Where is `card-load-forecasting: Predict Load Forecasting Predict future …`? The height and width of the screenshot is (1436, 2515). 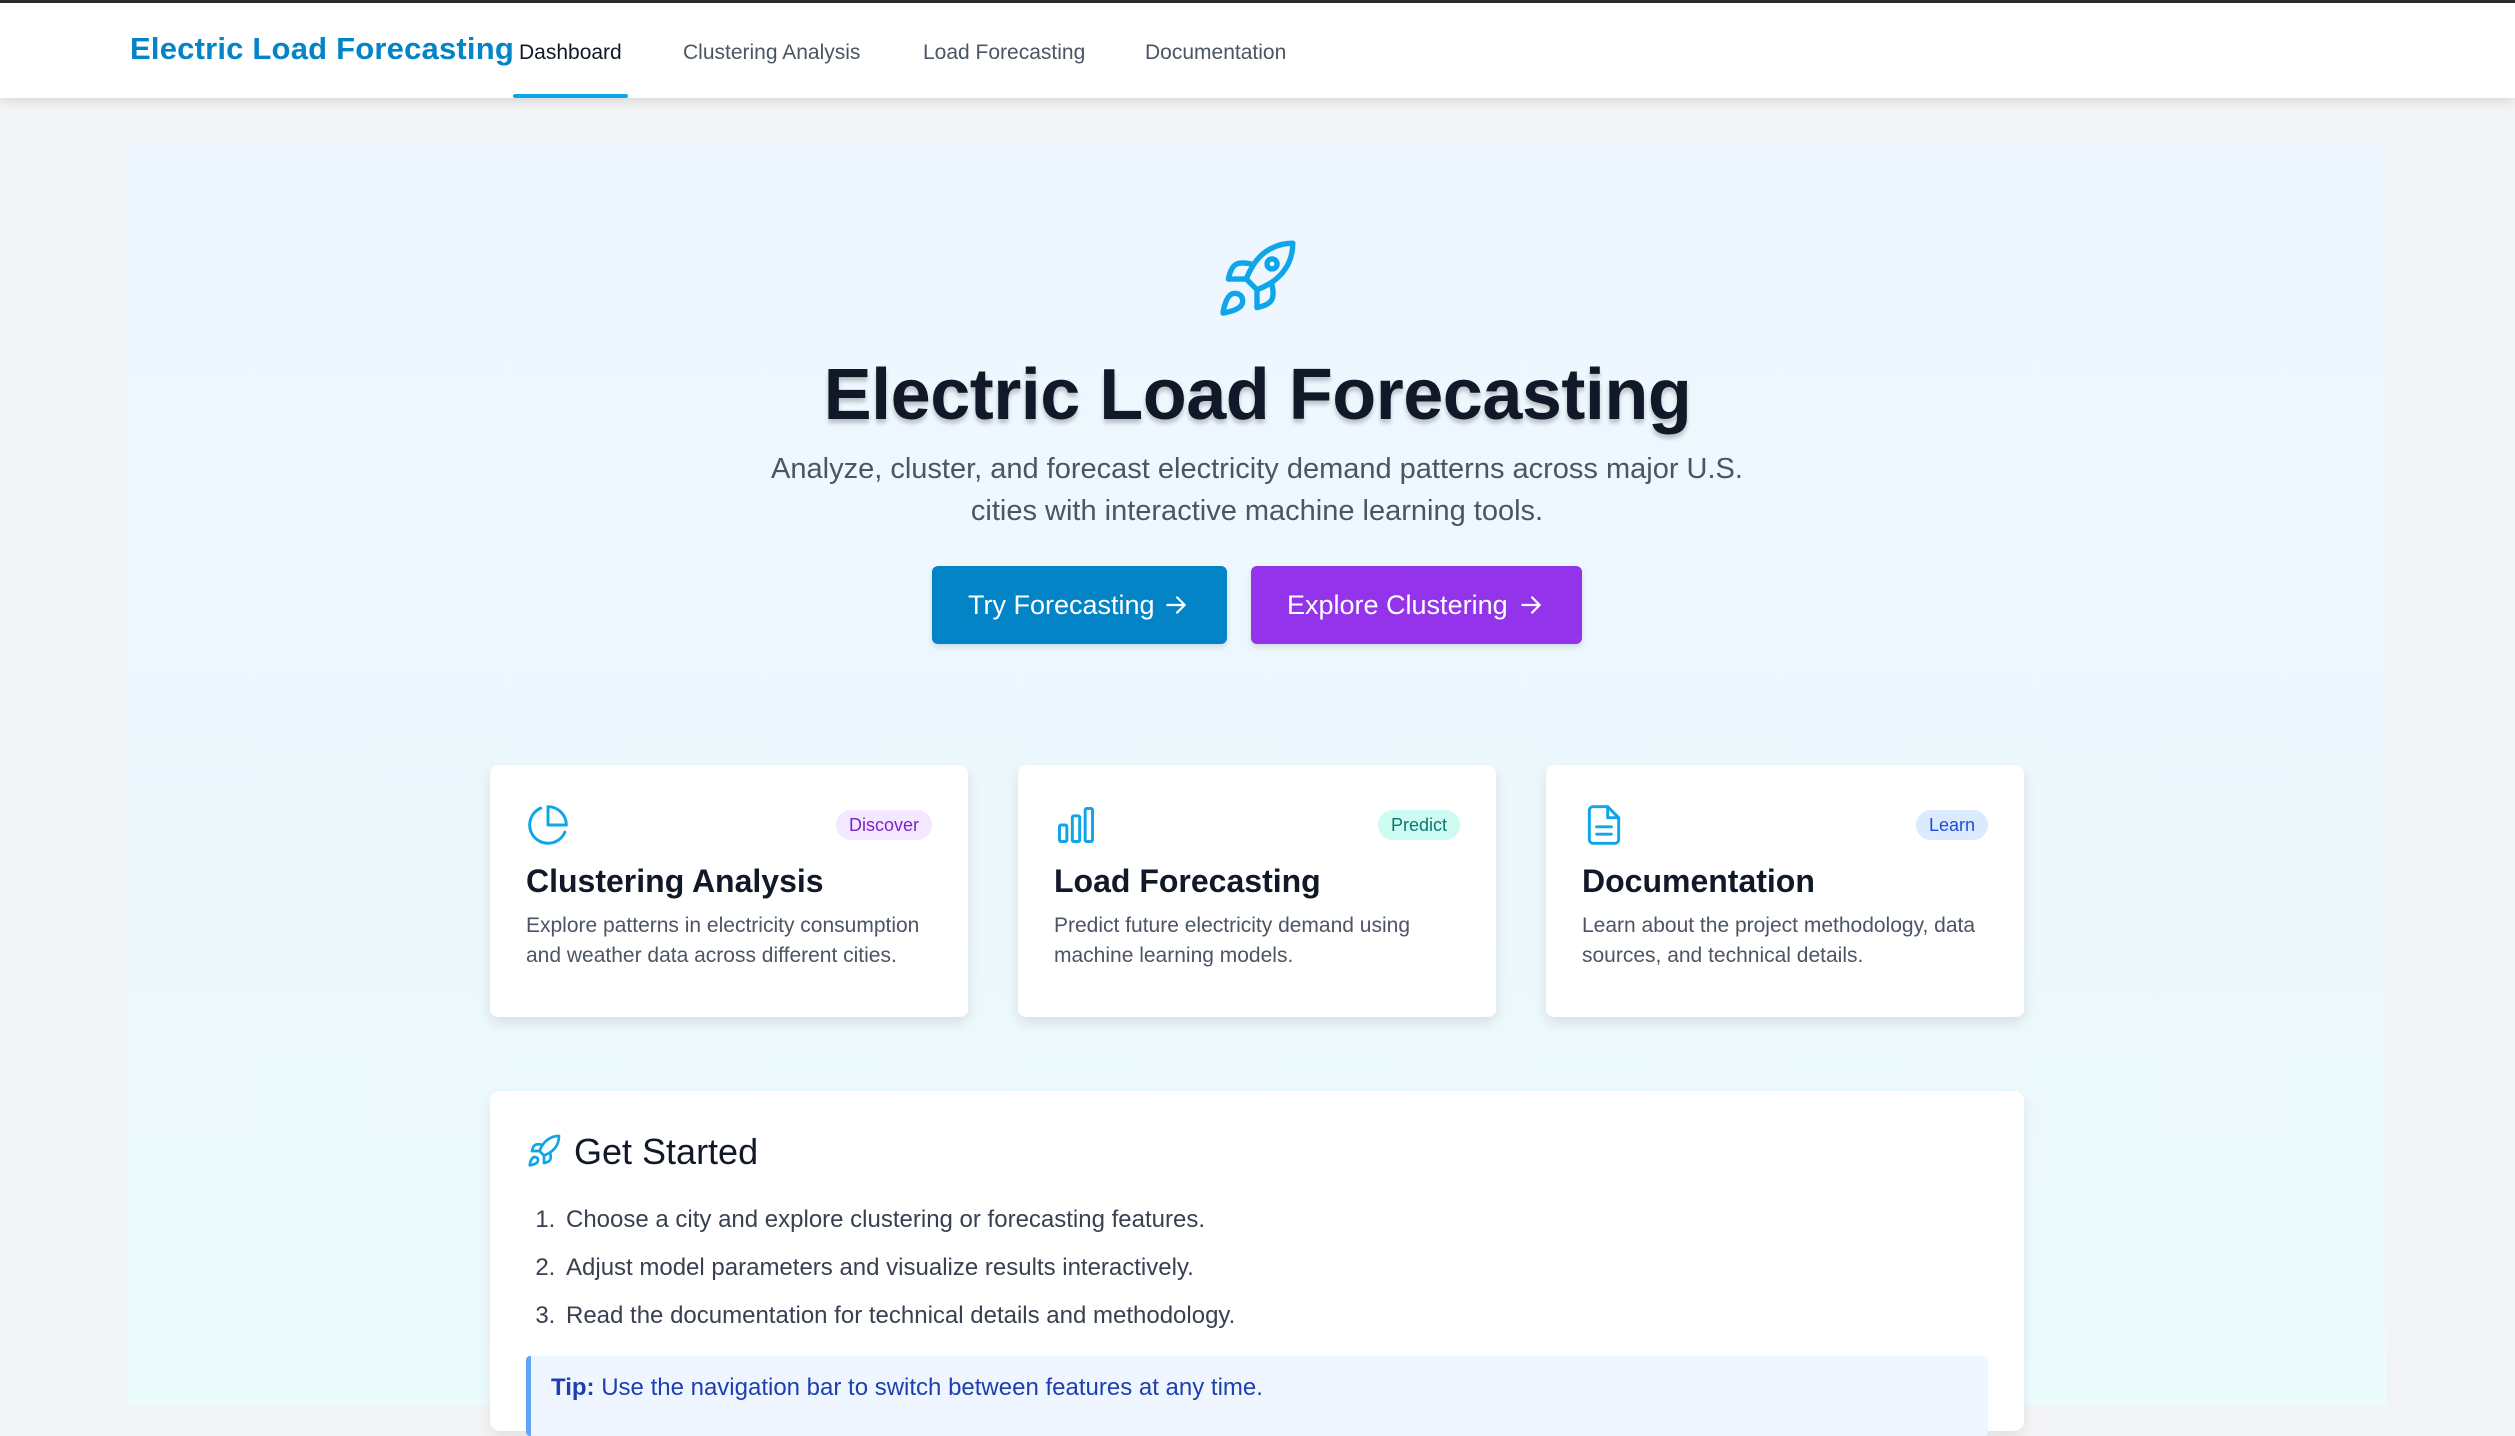 card-load-forecasting: Predict Load Forecasting Predict future … is located at coordinates (1257, 891).